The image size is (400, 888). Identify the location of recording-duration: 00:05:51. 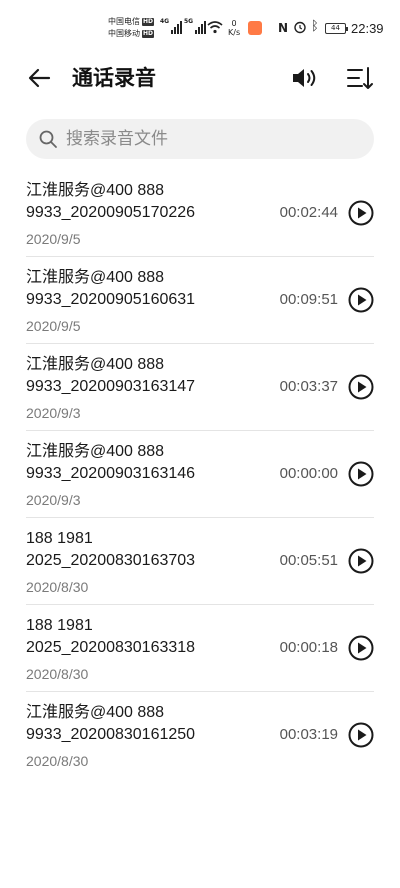
(308, 560).